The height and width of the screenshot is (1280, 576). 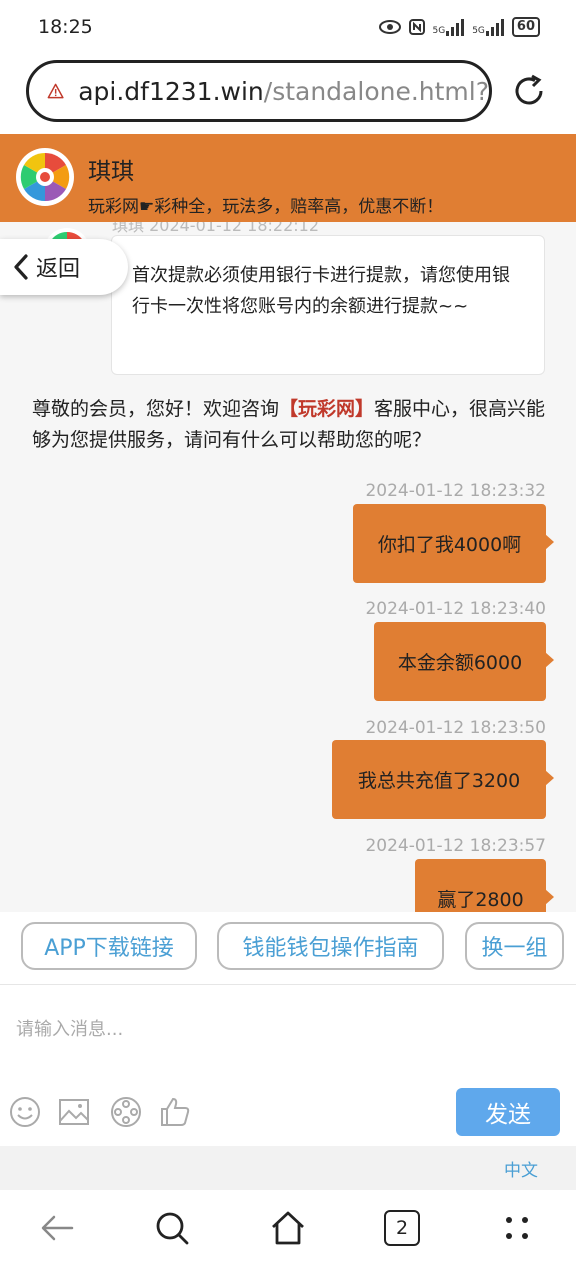 I want to click on quick-reply-row: APP下载链接 钱能钱包操作指南 换一组, so click(x=288, y=947).